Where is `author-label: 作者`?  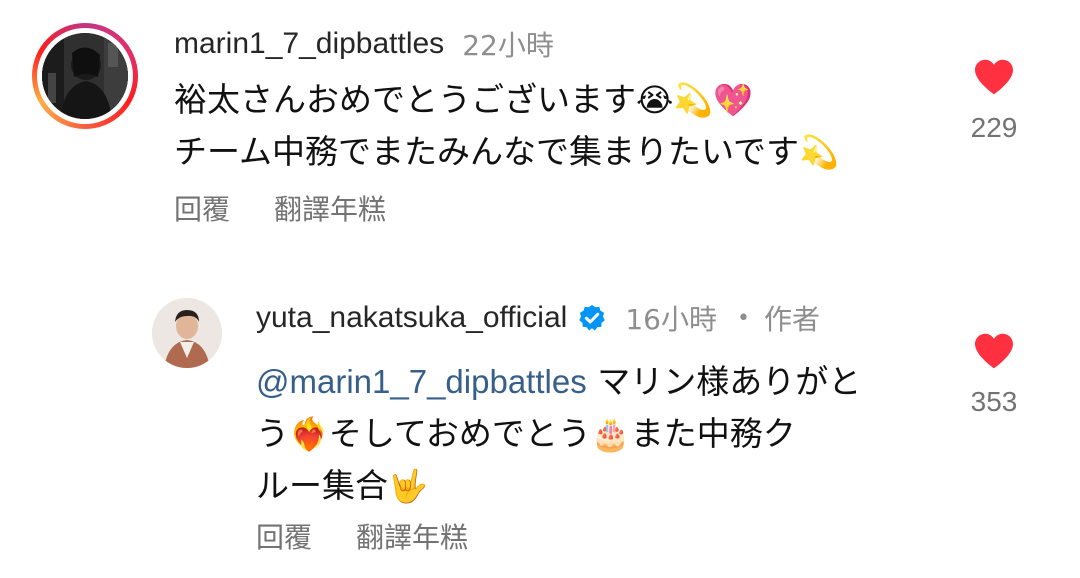 author-label: 作者 is located at coordinates (791, 319).